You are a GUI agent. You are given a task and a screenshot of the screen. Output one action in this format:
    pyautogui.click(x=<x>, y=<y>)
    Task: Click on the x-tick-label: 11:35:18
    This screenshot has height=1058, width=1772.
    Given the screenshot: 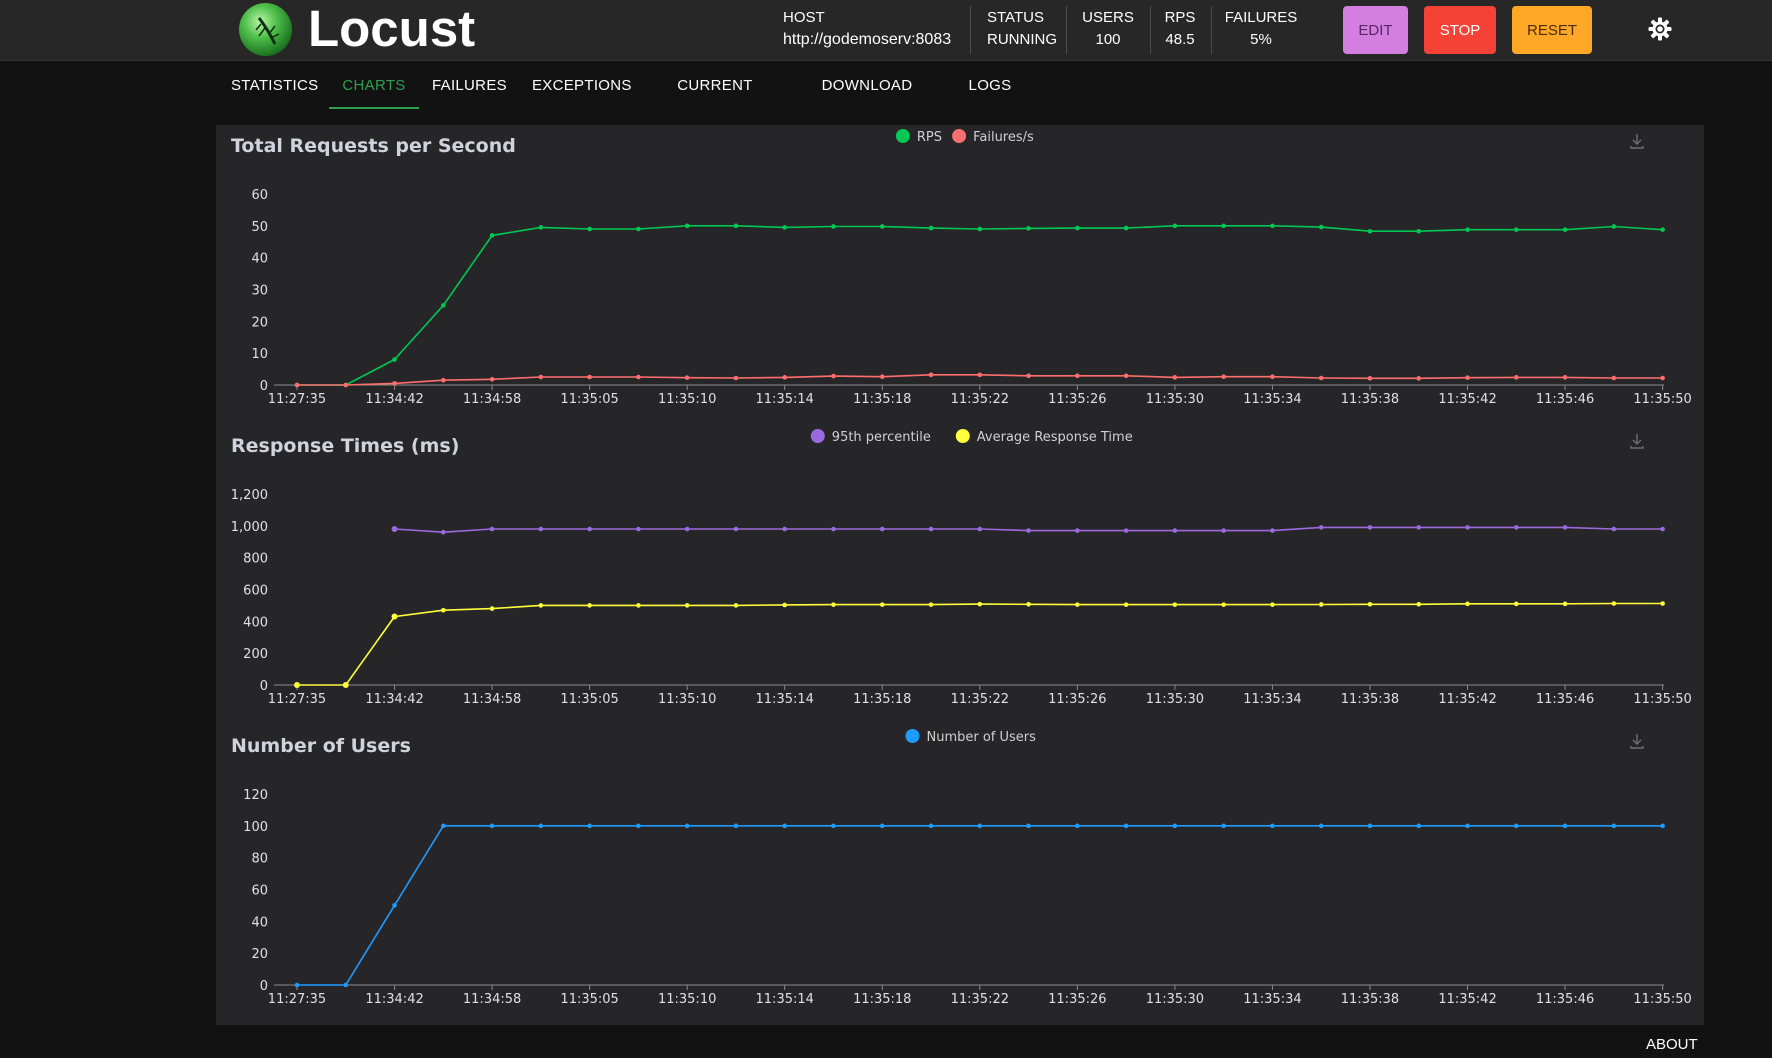 What is the action you would take?
    pyautogui.click(x=882, y=999)
    